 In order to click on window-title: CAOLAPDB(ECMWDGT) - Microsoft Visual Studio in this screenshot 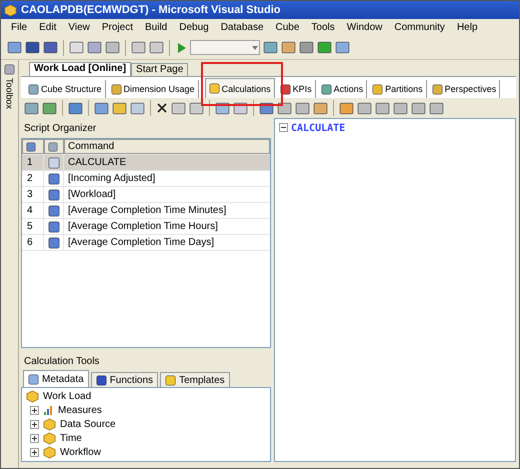, I will do `click(151, 10)`.